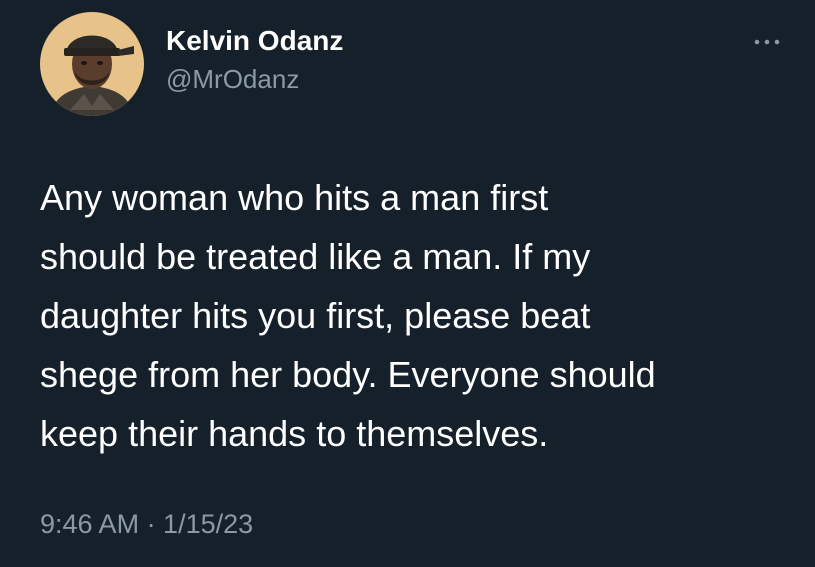 The image size is (815, 567). I want to click on user-handle: @MrOdanz, so click(254, 79).